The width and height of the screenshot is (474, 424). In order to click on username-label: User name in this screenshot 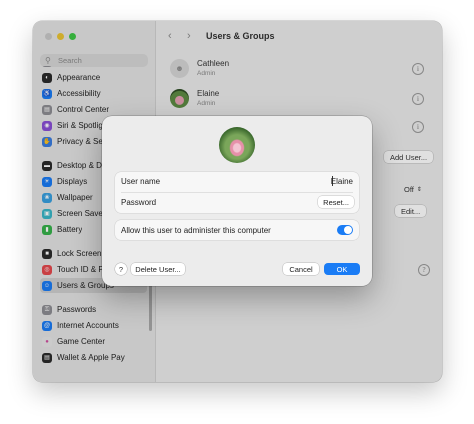, I will do `click(141, 181)`.